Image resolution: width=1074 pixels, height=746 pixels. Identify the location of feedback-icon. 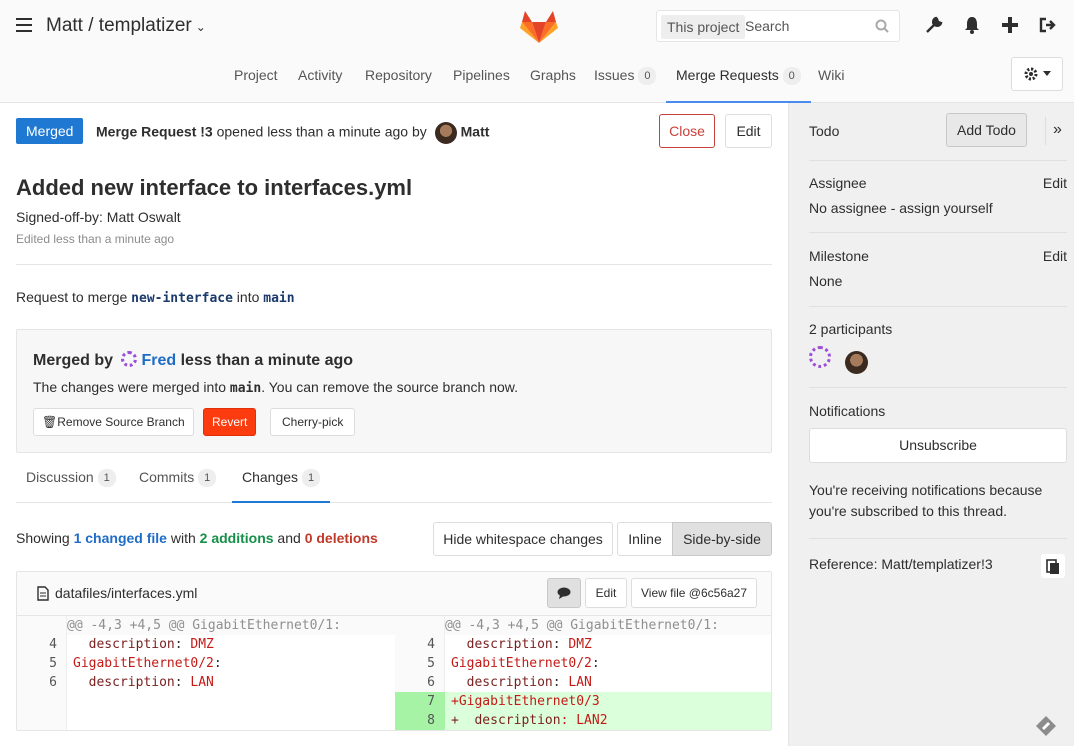
(1046, 727).